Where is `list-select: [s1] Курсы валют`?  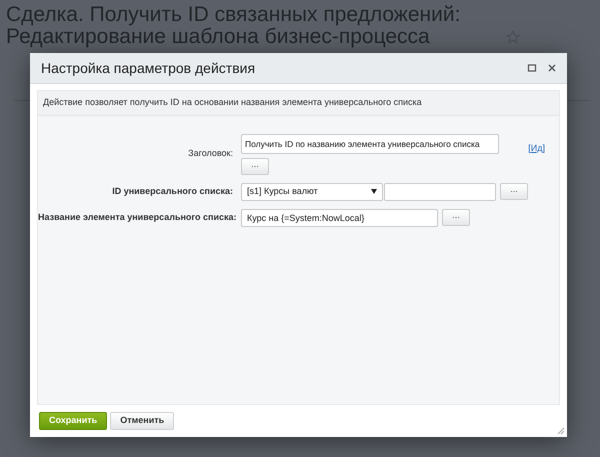 list-select: [s1] Курсы валют is located at coordinates (312, 191).